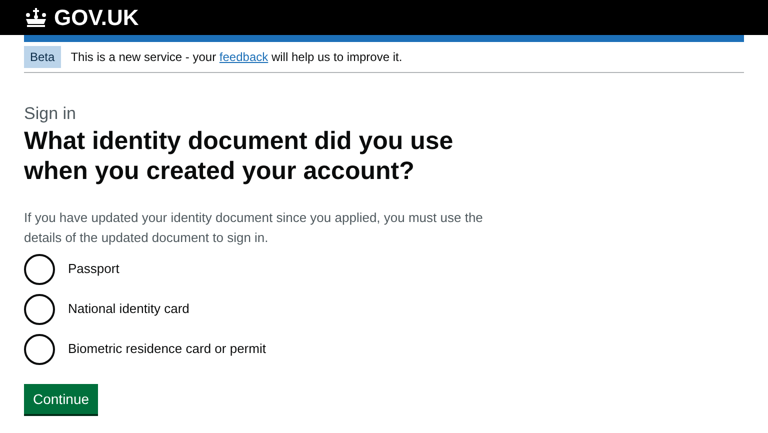  What do you see at coordinates (384, 269) in the screenshot?
I see `radio-option: Passport` at bounding box center [384, 269].